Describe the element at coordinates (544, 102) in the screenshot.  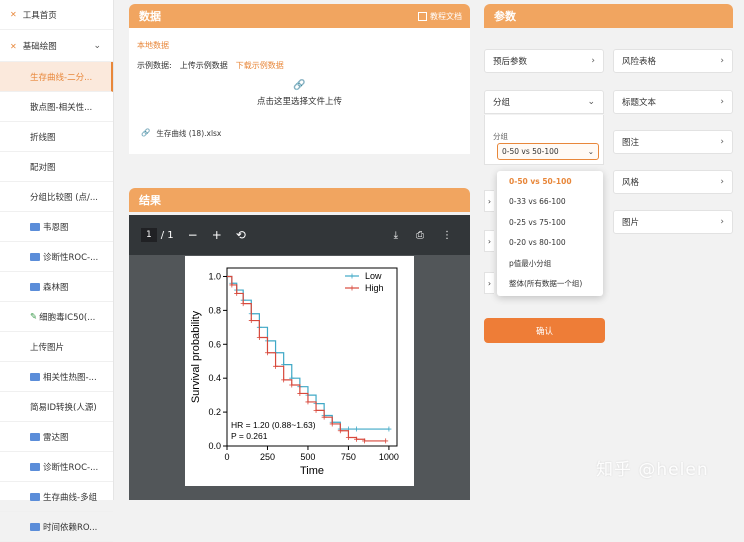
I see `group-section-button: 分组 ⌄` at that location.